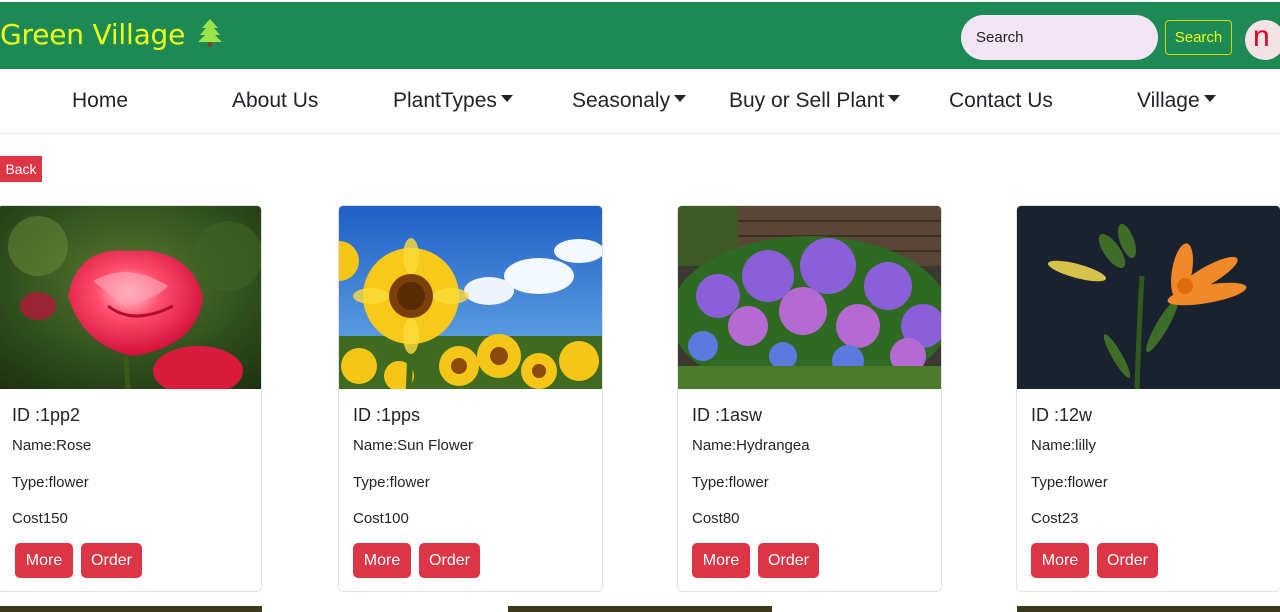 This screenshot has height=612, width=1280. Describe the element at coordinates (1261, 36) in the screenshot. I see `avatar-initial: n` at that location.